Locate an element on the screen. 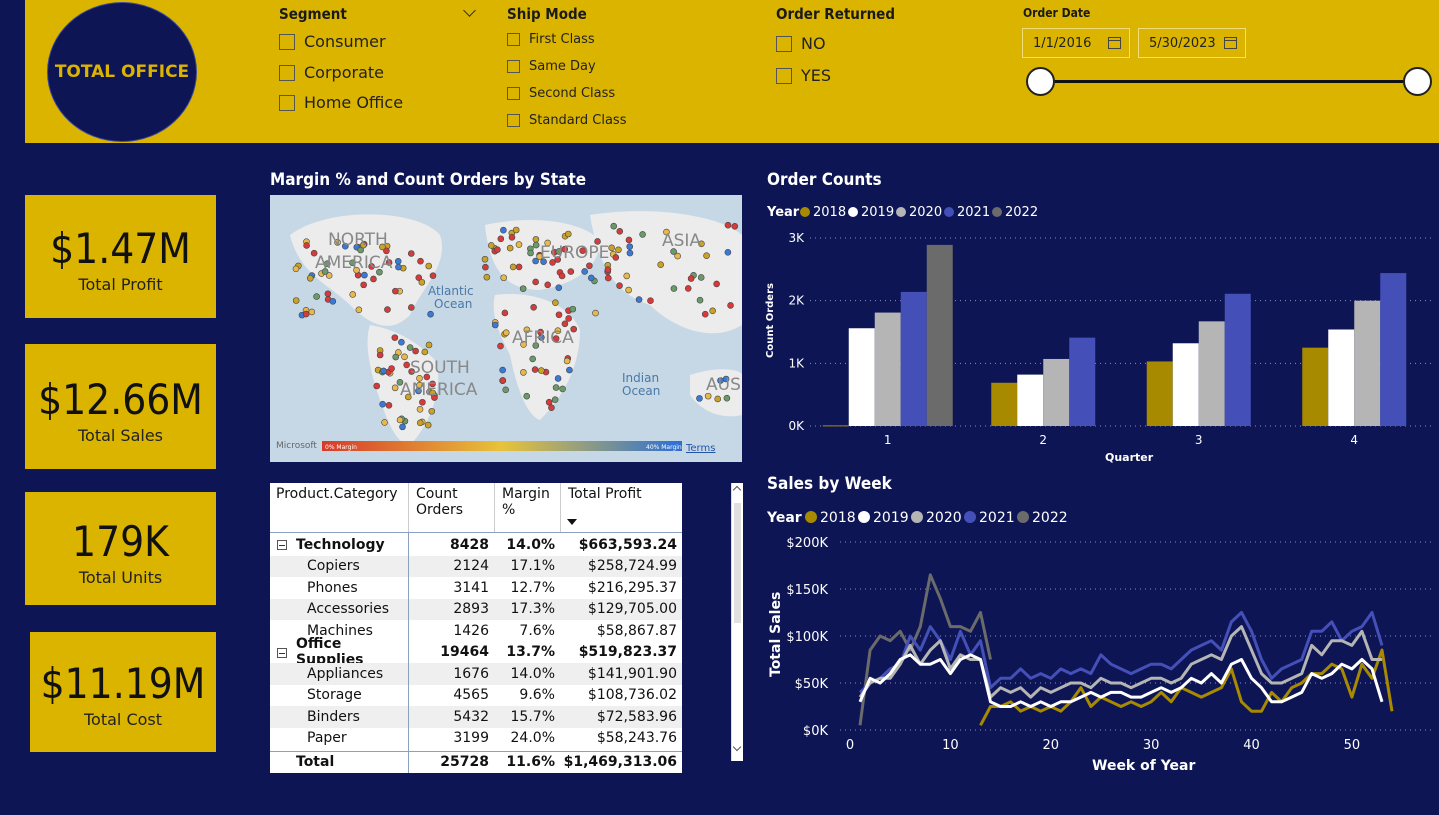 Image resolution: width=1439 pixels, height=815 pixels. table-row: Phones 3141 12.7% $216,295.37 is located at coordinates (476, 588).